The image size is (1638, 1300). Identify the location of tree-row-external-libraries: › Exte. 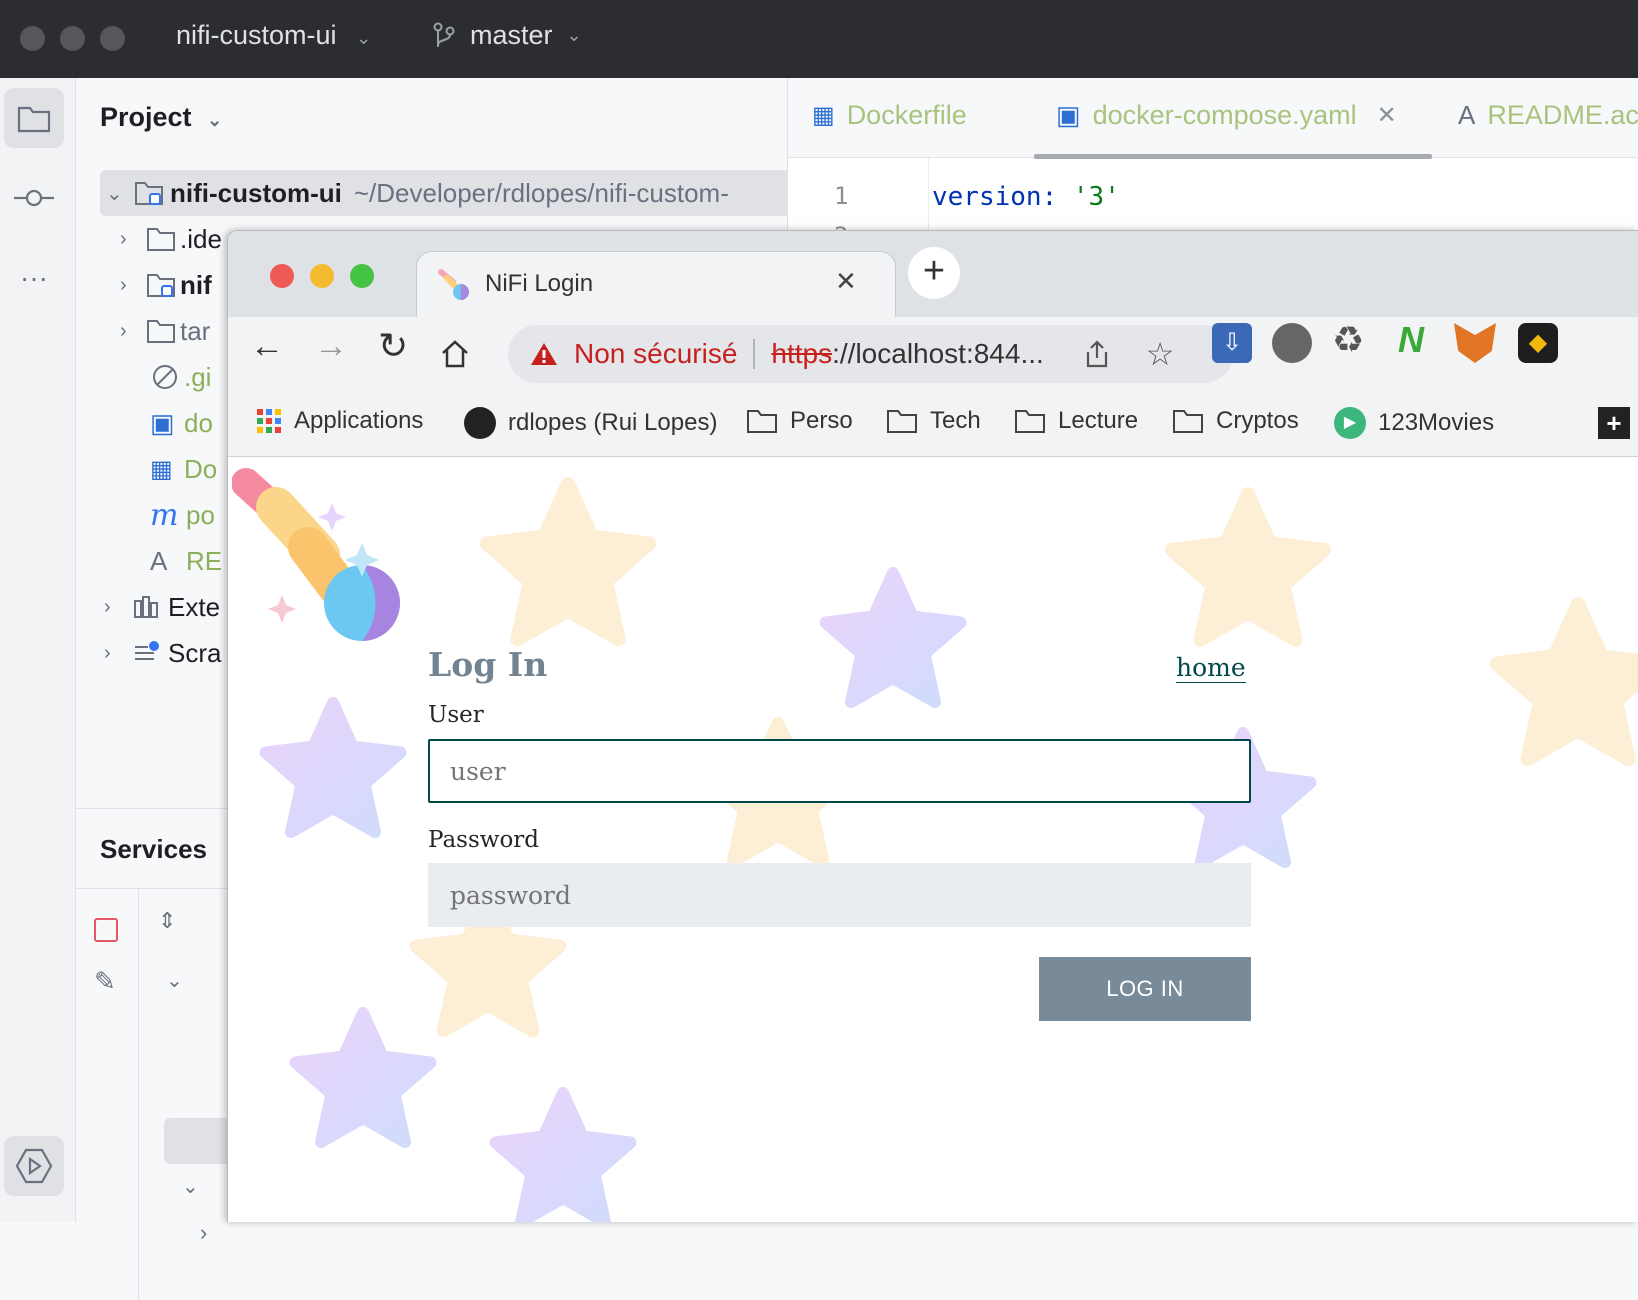
(162, 607).